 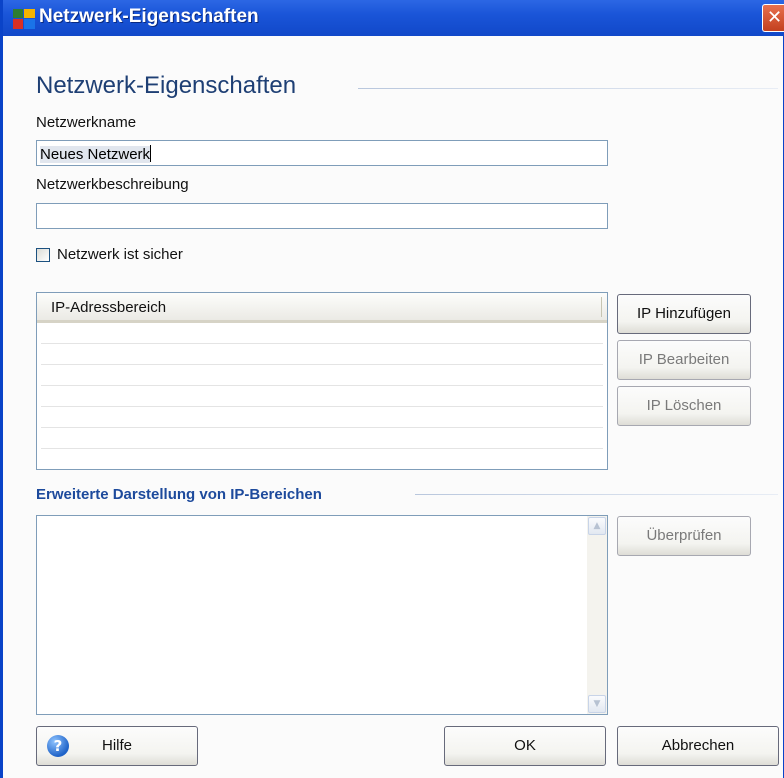 I want to click on heading-divider, so click(x=568, y=88).